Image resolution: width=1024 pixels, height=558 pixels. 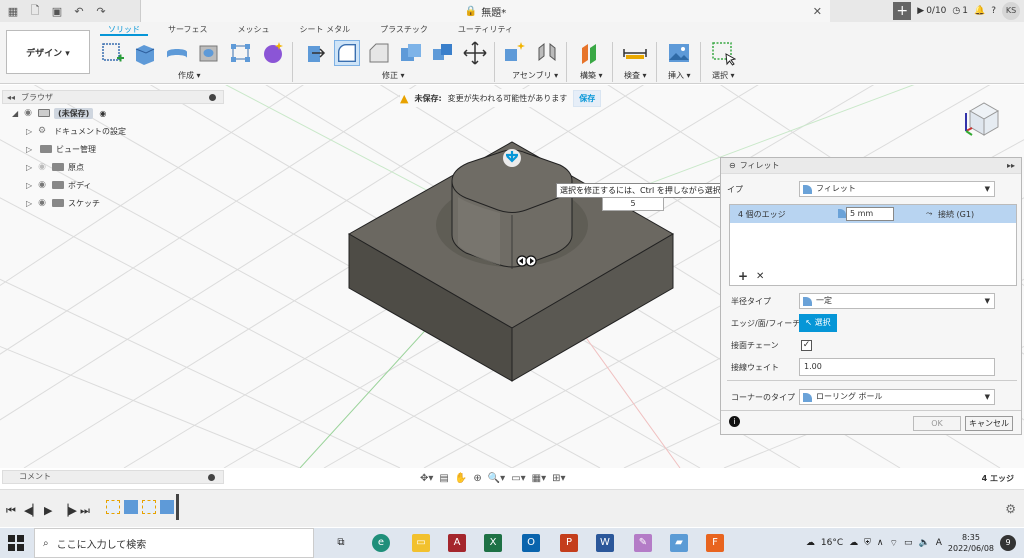 I want to click on new-component-icon, so click(x=515, y=53).